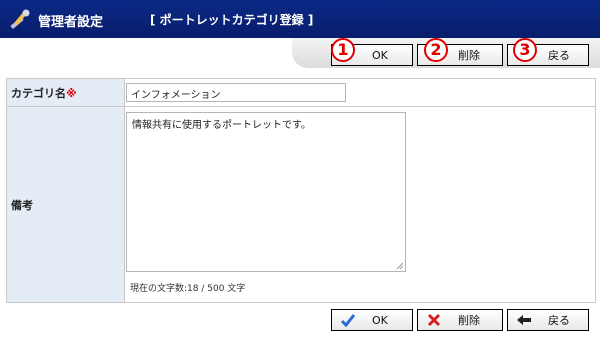 The height and width of the screenshot is (338, 600). What do you see at coordinates (436, 50) in the screenshot?
I see `callout-2: 2` at bounding box center [436, 50].